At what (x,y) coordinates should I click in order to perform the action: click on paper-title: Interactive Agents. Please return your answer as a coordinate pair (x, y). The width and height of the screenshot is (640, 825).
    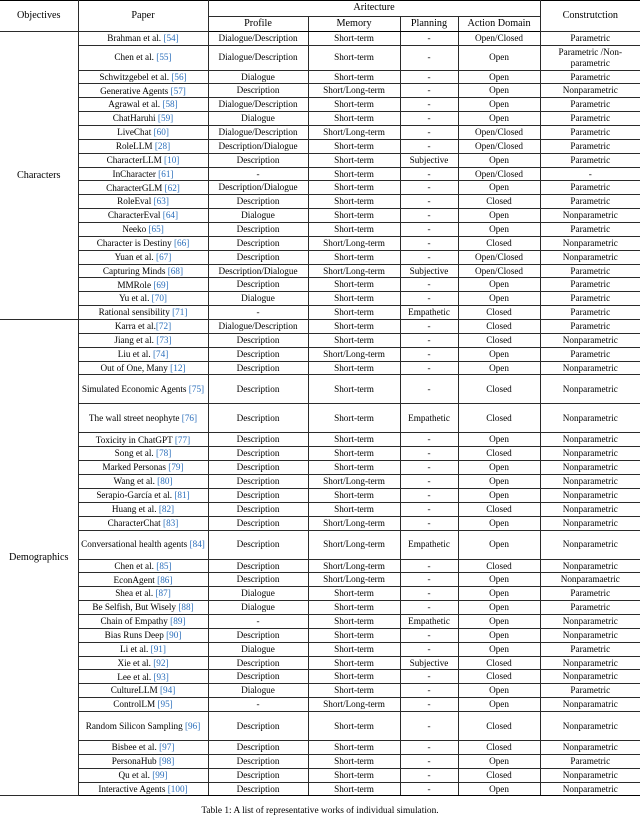
    Looking at the image, I should click on (133, 788).